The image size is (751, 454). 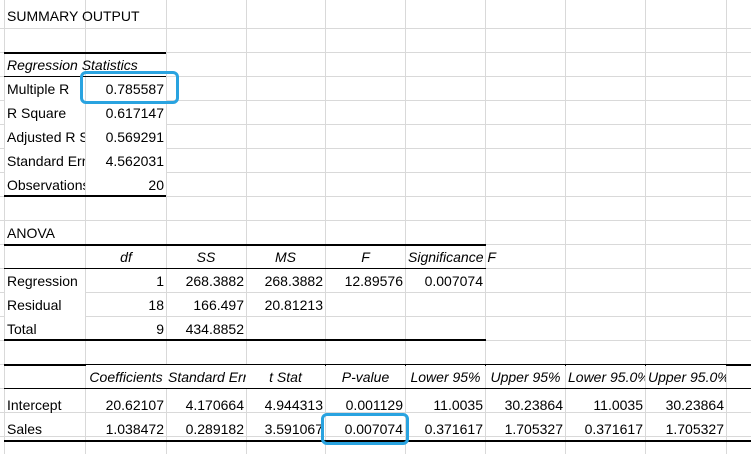 I want to click on highlight-box-multiple-r, so click(x=129, y=87).